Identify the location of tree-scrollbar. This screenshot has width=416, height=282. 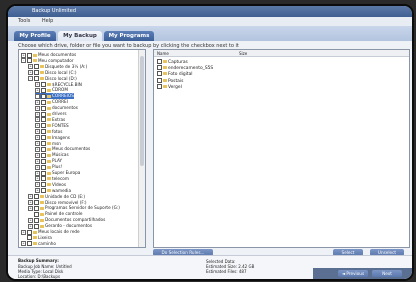
(141, 148).